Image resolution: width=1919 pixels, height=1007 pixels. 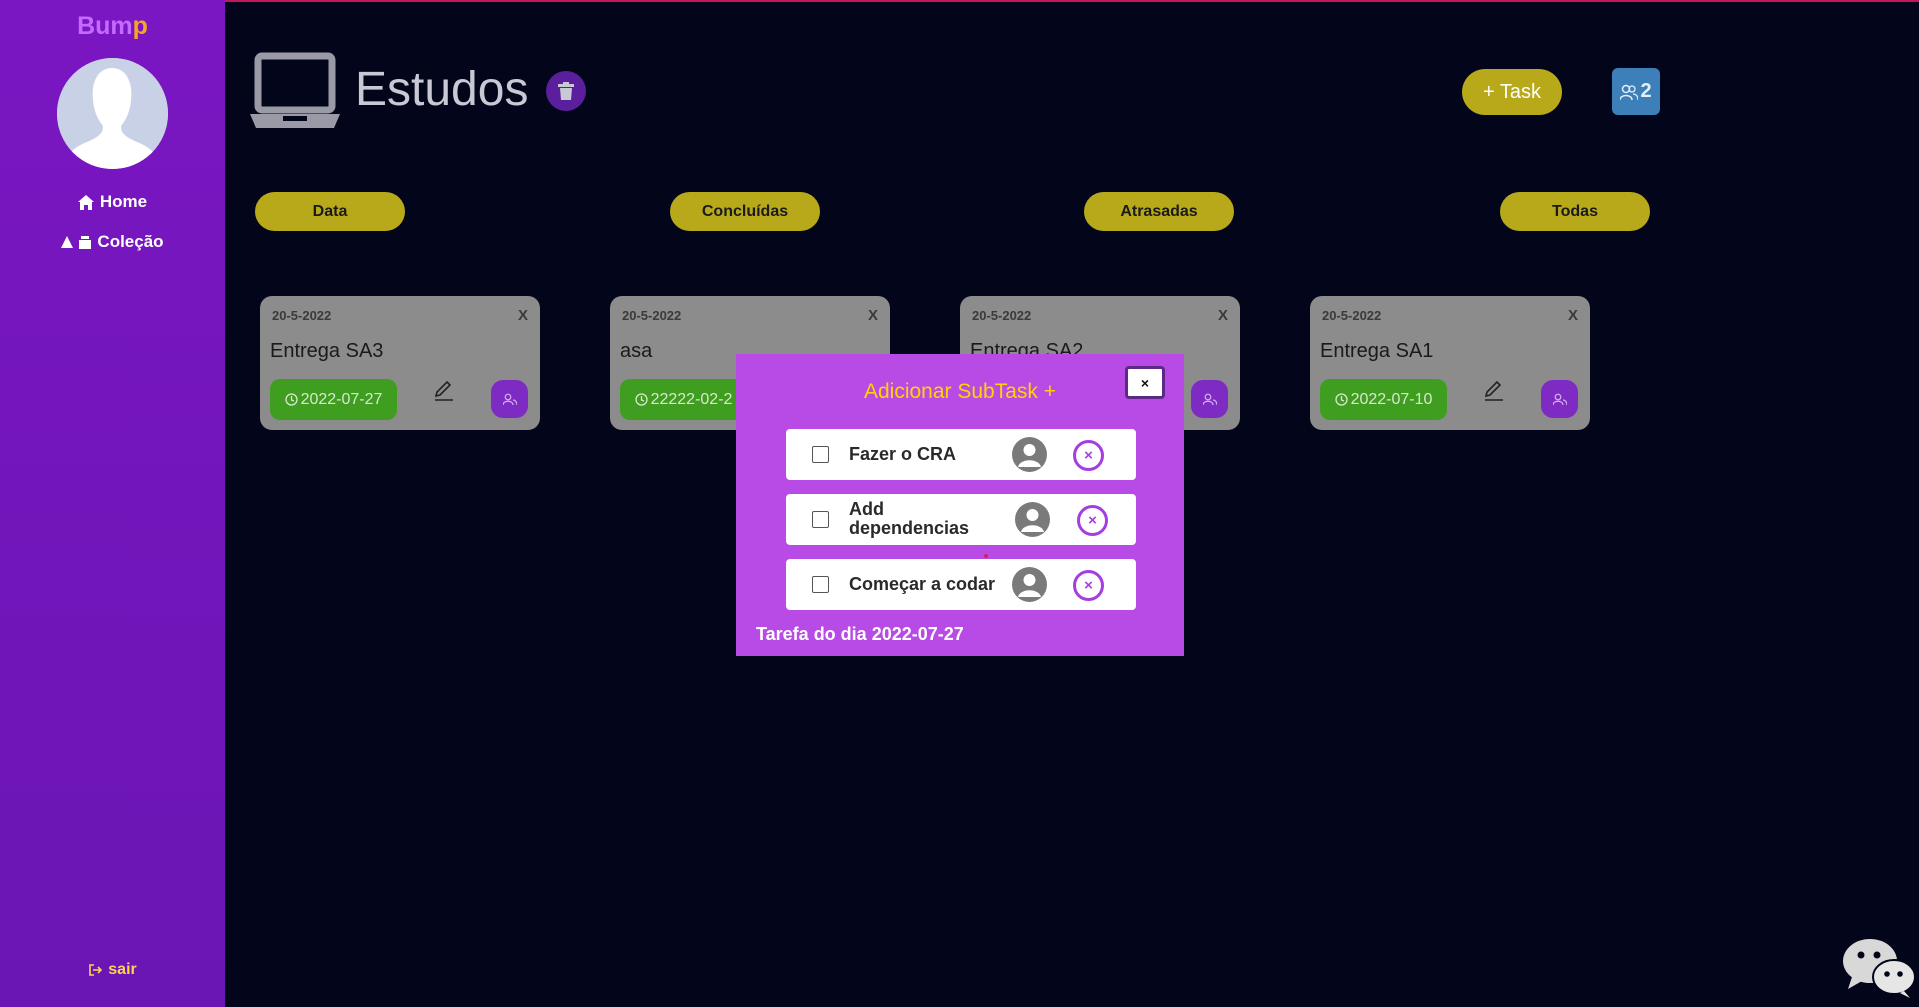 What do you see at coordinates (330, 211) in the screenshot?
I see `filter-data: Data` at bounding box center [330, 211].